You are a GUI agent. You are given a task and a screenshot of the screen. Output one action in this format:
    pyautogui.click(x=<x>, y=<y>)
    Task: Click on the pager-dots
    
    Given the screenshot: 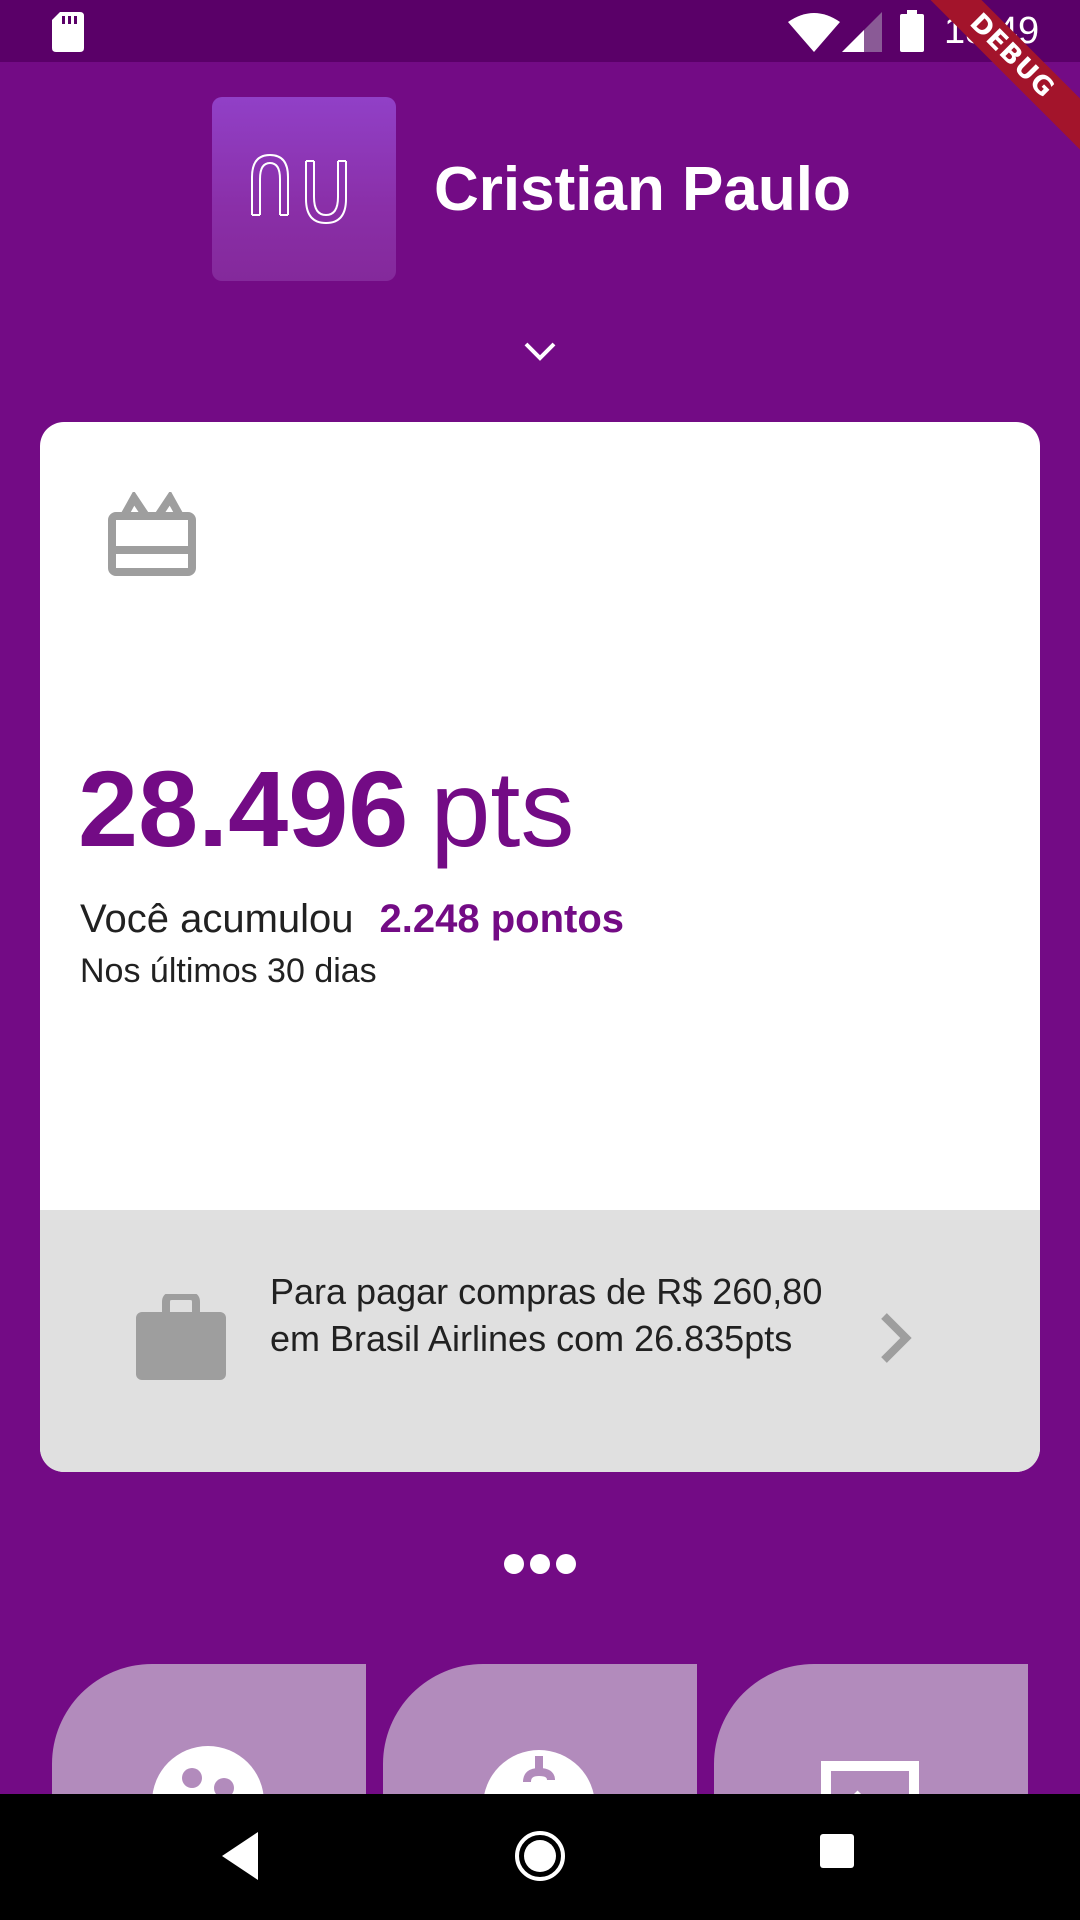 What is the action you would take?
    pyautogui.click(x=540, y=1564)
    